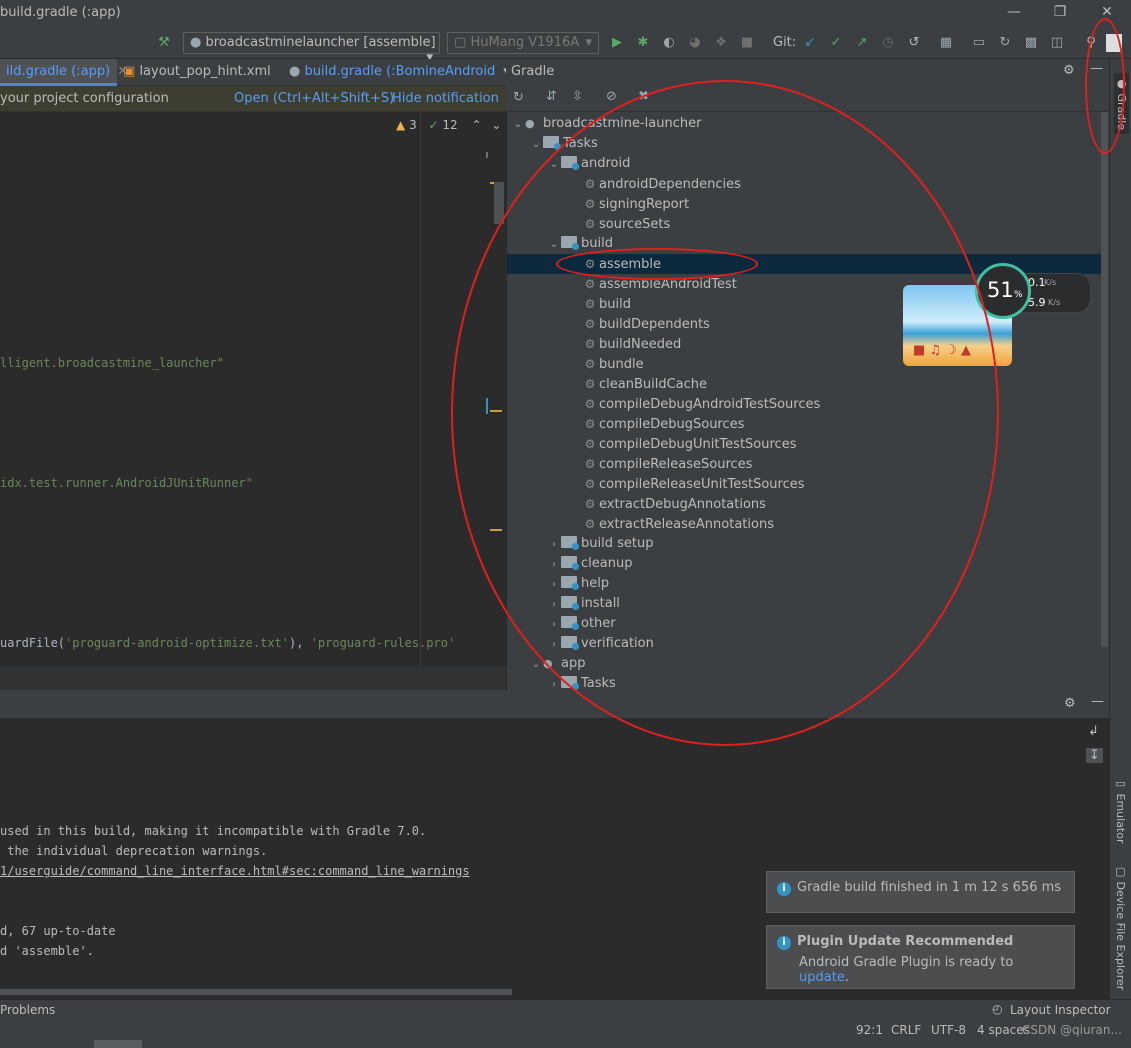 The width and height of the screenshot is (1131, 1048). Describe the element at coordinates (1057, 43) in the screenshot. I see `device-manager-icon: ◫` at that location.